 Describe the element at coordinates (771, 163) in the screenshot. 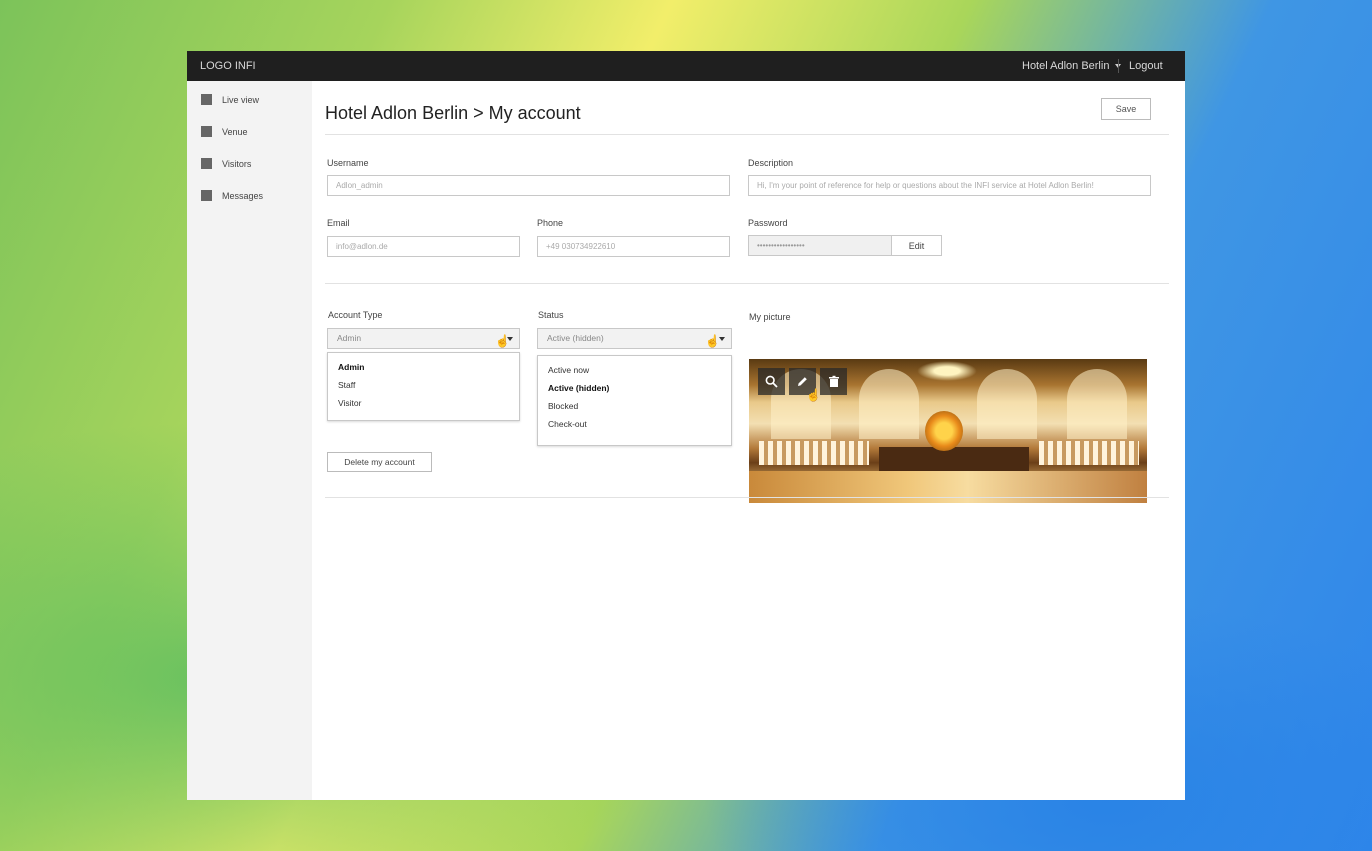

I see `description-label: Description` at that location.